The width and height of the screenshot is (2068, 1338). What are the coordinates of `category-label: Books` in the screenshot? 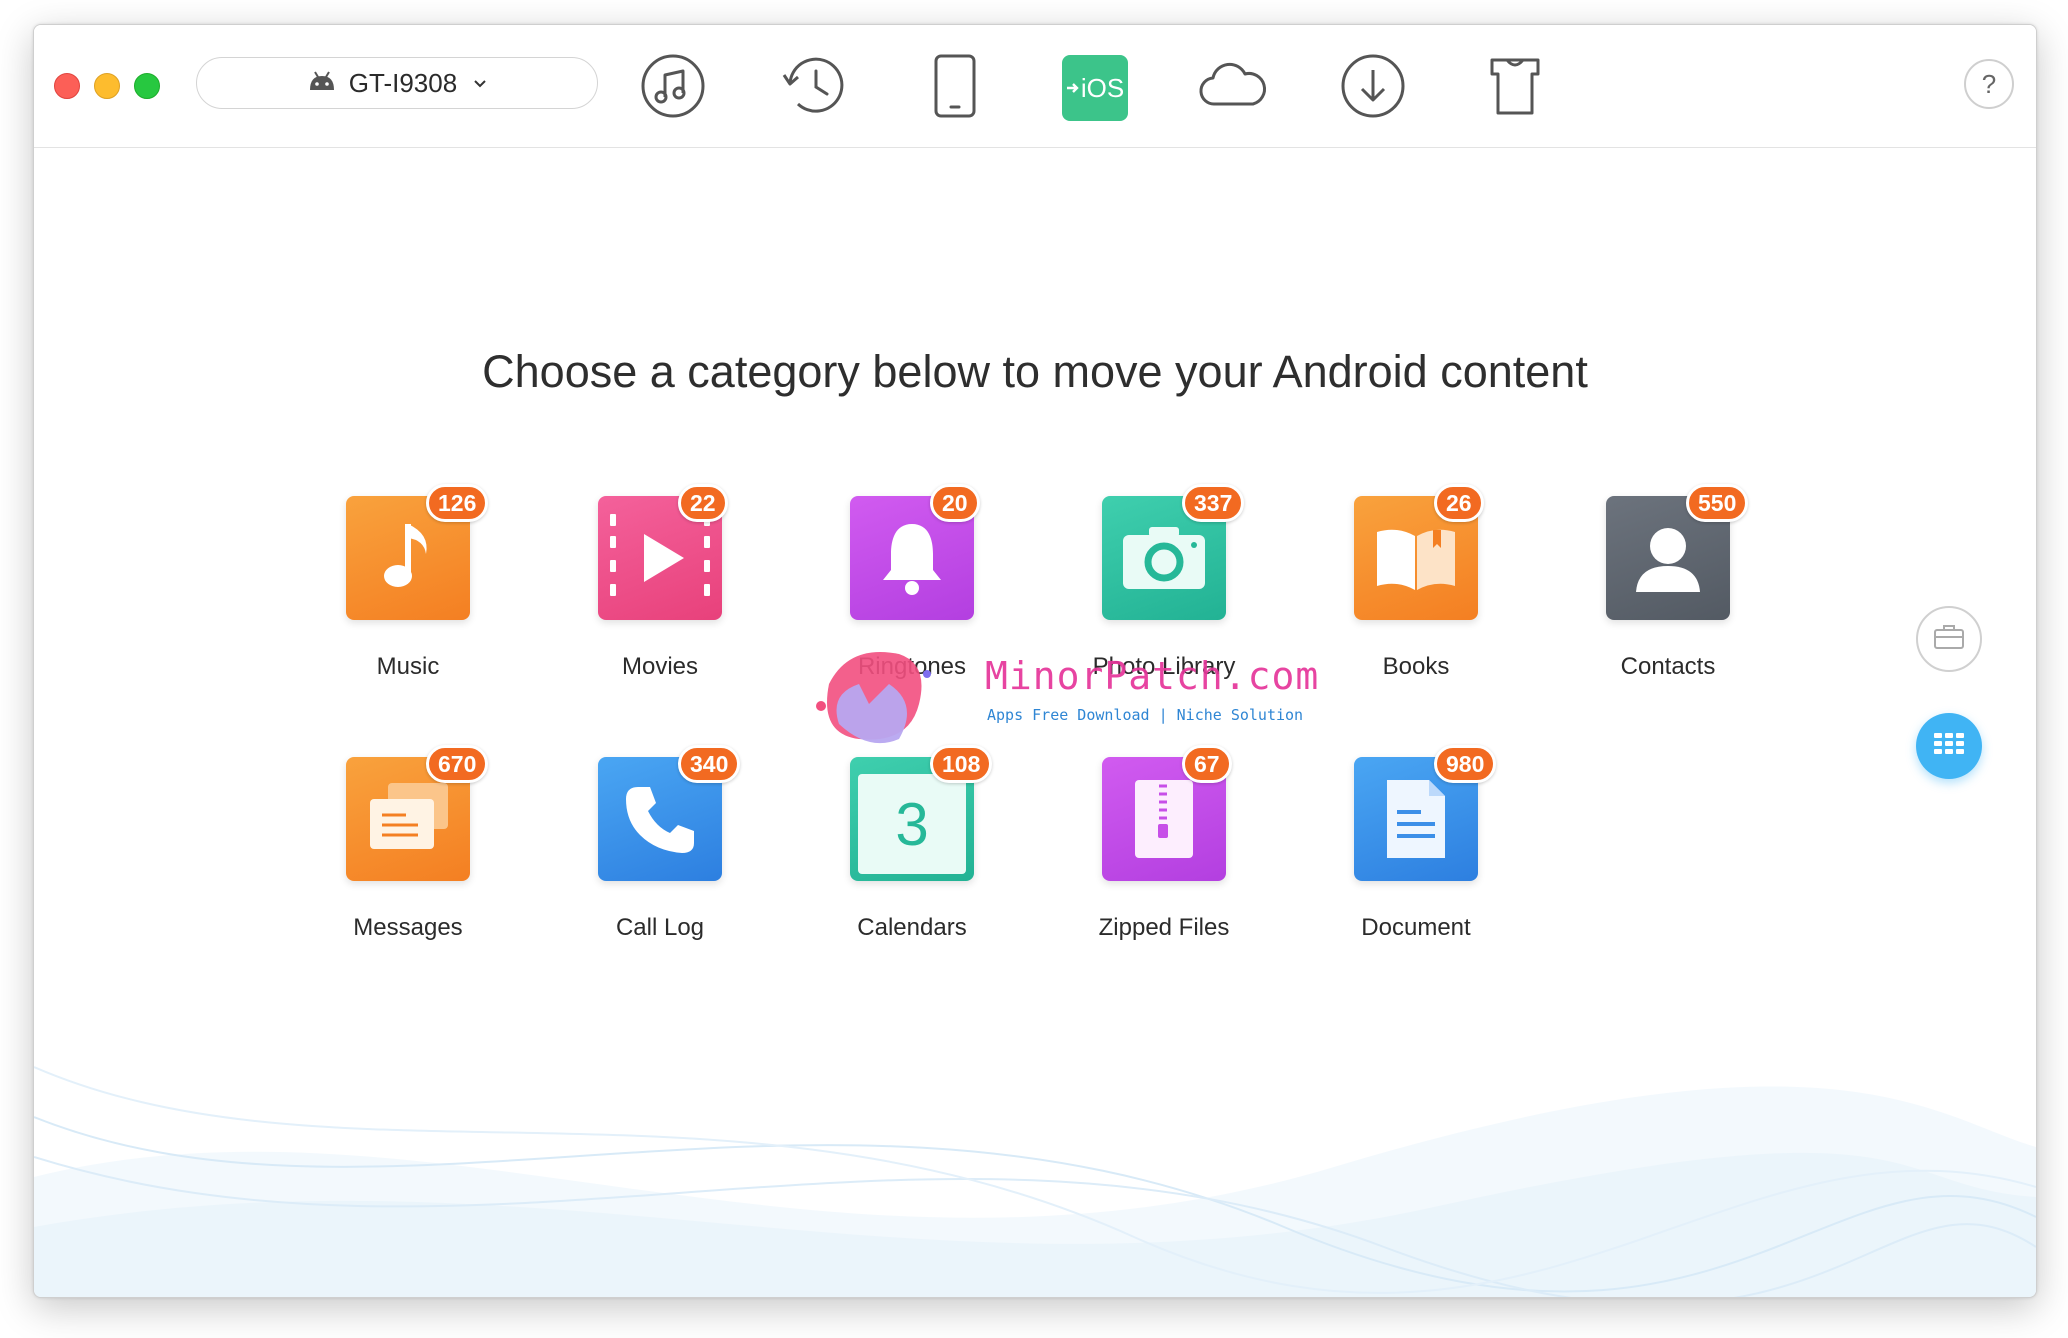 It's located at (1416, 666).